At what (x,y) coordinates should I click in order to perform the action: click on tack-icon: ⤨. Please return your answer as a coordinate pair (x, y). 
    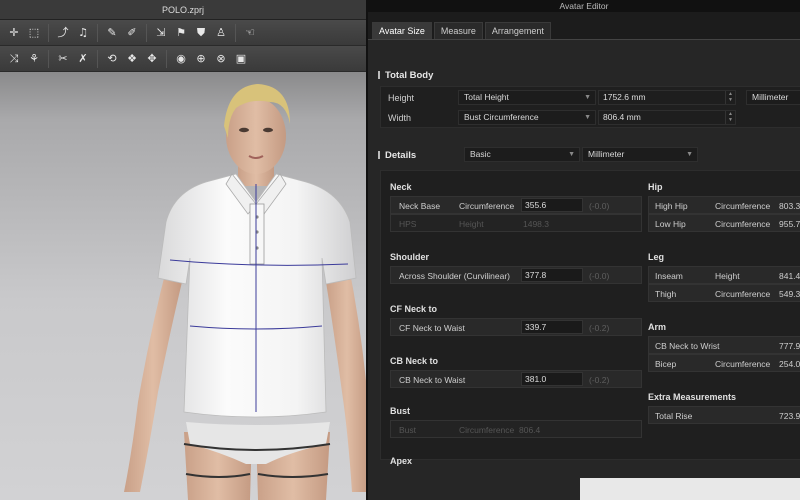
    Looking at the image, I should click on (14, 59).